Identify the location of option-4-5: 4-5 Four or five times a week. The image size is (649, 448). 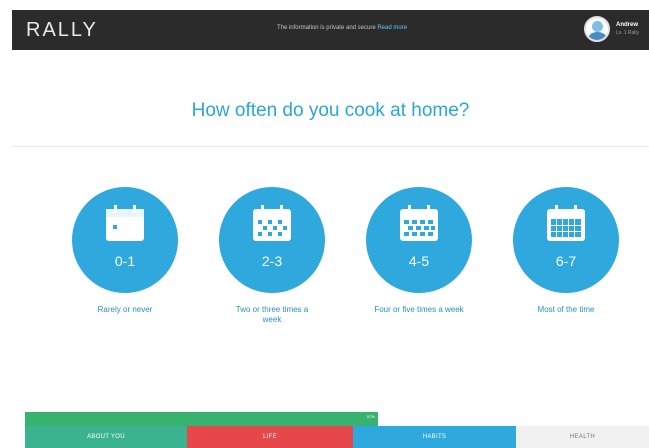
(419, 251).